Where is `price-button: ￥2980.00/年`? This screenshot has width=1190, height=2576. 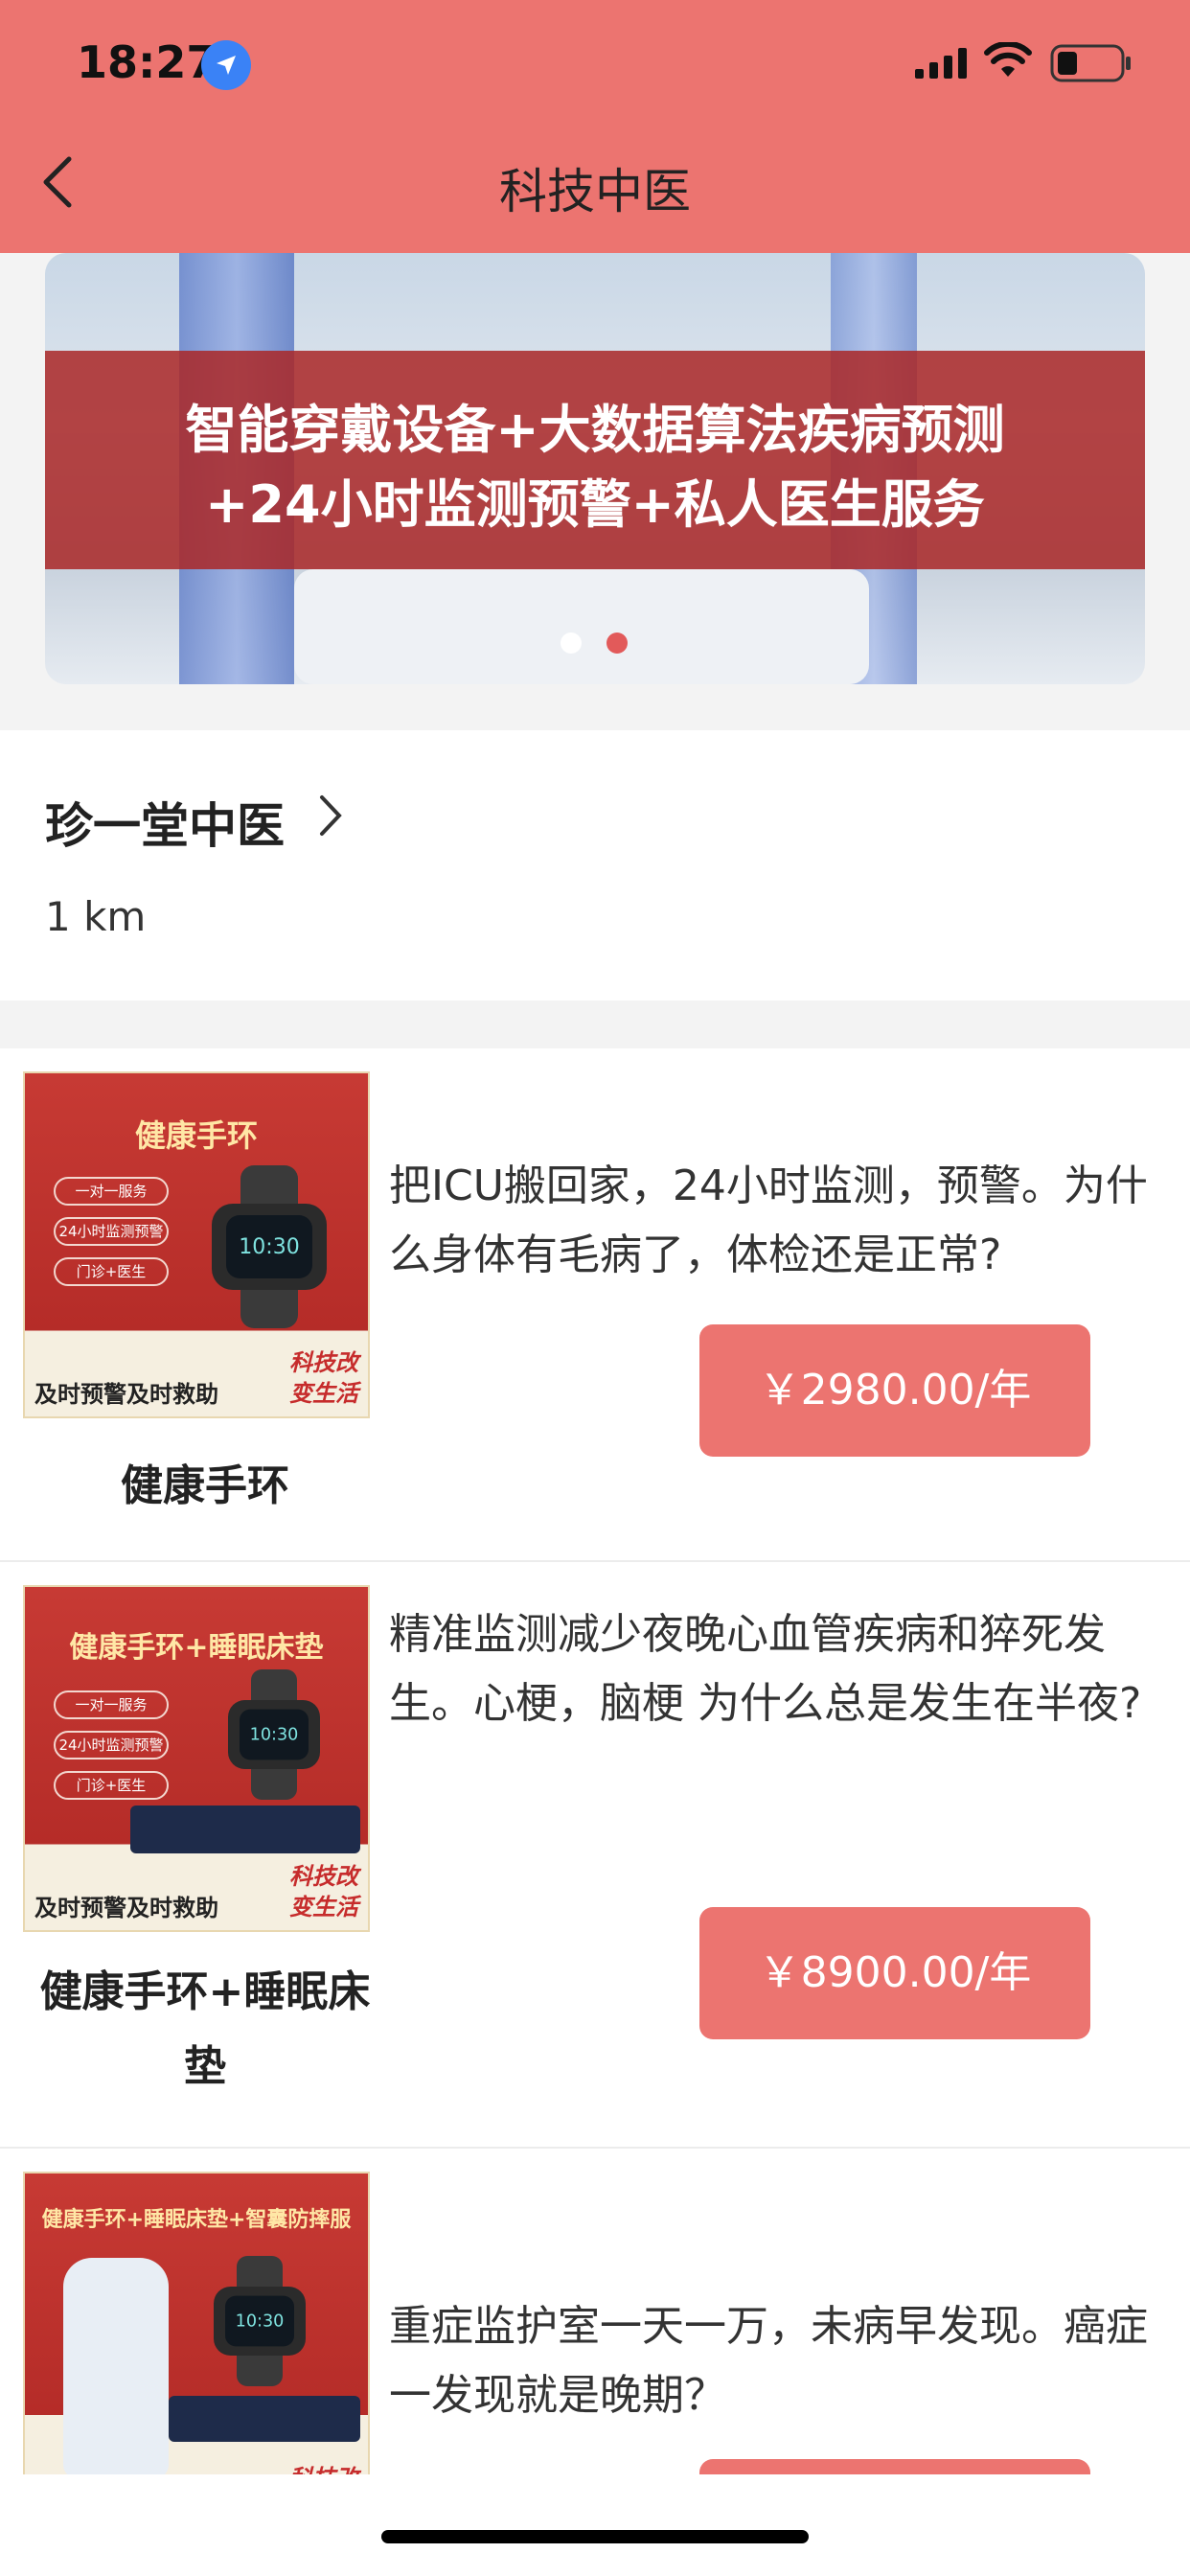 price-button: ￥2980.00/年 is located at coordinates (895, 1390).